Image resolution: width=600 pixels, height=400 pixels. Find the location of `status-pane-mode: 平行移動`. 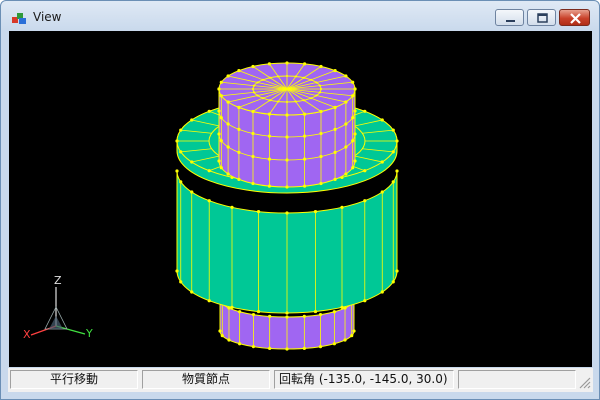

status-pane-mode: 平行移動 is located at coordinates (74, 379).